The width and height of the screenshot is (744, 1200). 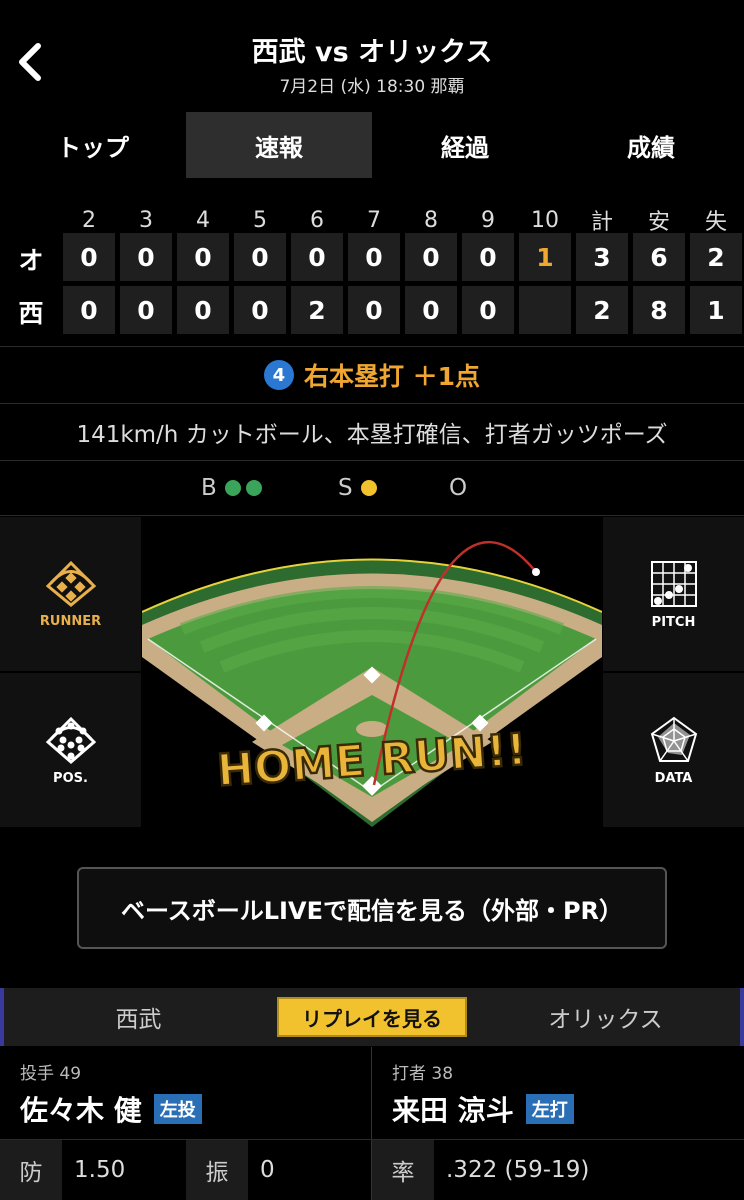 I want to click on play-event: 4 右本塁打 ＋1点, so click(x=372, y=375).